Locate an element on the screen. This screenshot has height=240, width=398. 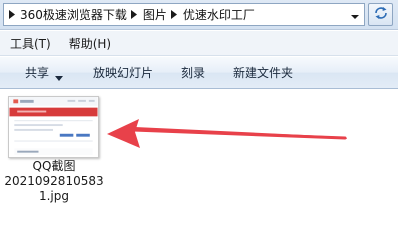
breadcrumb-item: 360极速浏览器下载 is located at coordinates (73, 14).